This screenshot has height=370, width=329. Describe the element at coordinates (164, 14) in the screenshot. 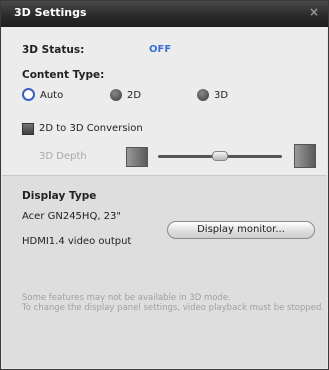

I see `title-bar: 3D Settings ×` at that location.